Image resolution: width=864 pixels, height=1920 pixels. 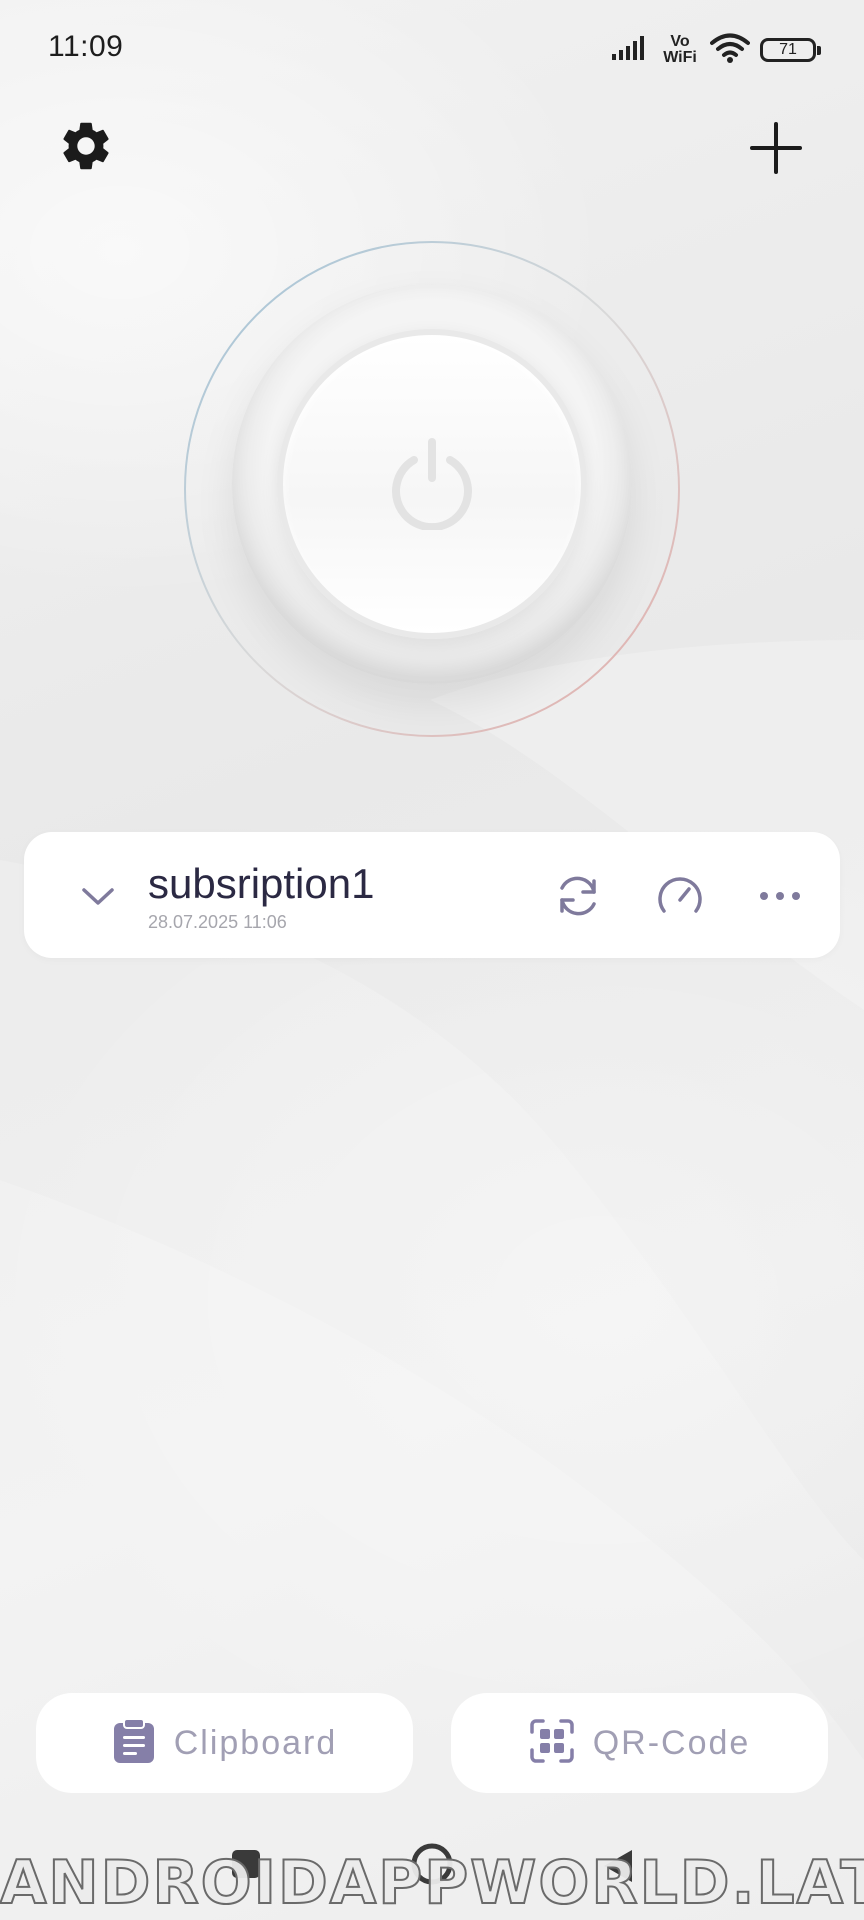 What do you see at coordinates (680, 896) in the screenshot?
I see `speedometer-icon` at bounding box center [680, 896].